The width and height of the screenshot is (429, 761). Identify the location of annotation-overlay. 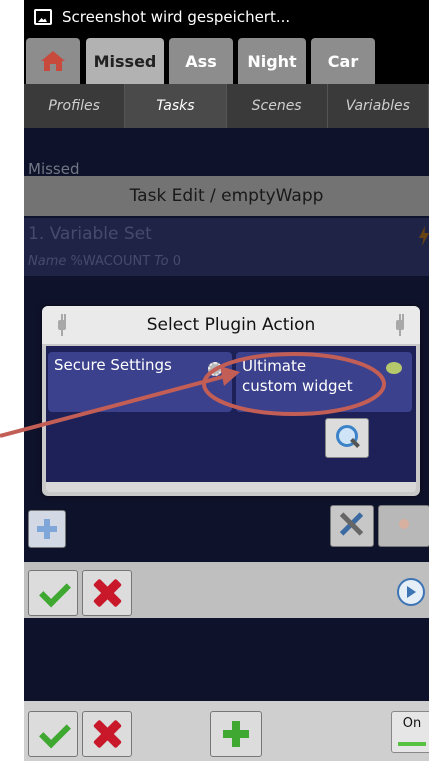
(193, 395).